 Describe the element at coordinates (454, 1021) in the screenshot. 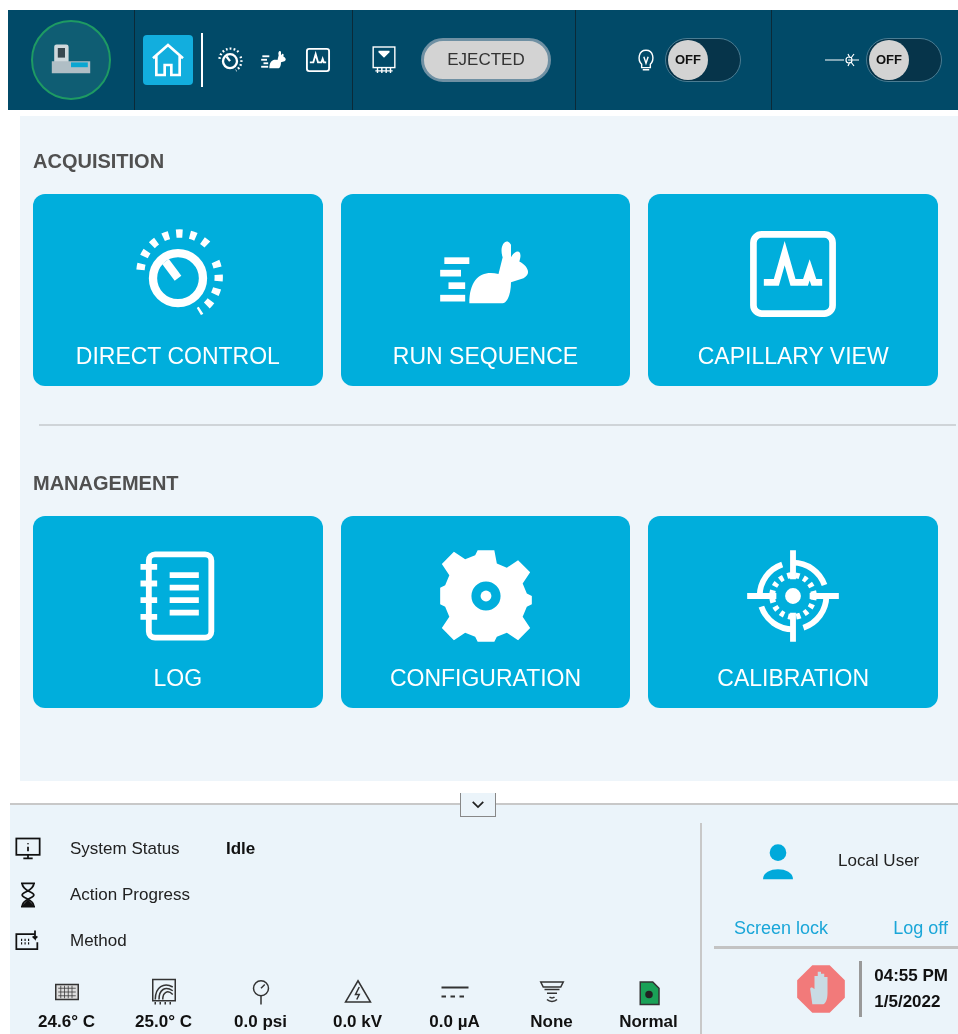

I see `reading-value: 0.0 µA` at that location.